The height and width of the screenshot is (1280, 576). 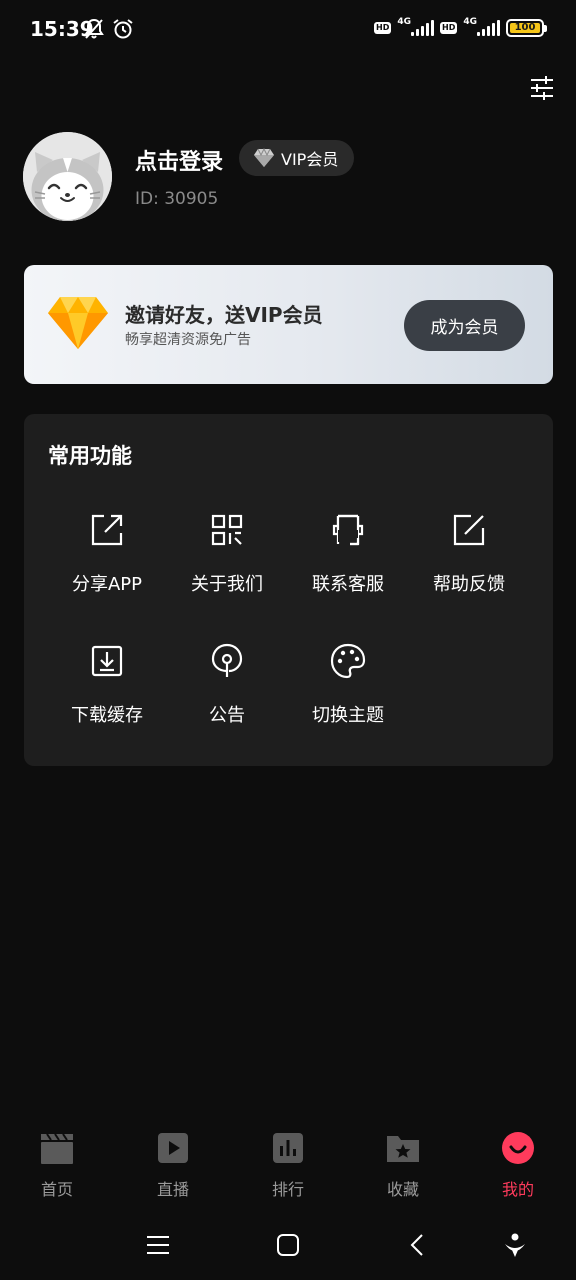 What do you see at coordinates (518, 1148) in the screenshot?
I see `smile-icon` at bounding box center [518, 1148].